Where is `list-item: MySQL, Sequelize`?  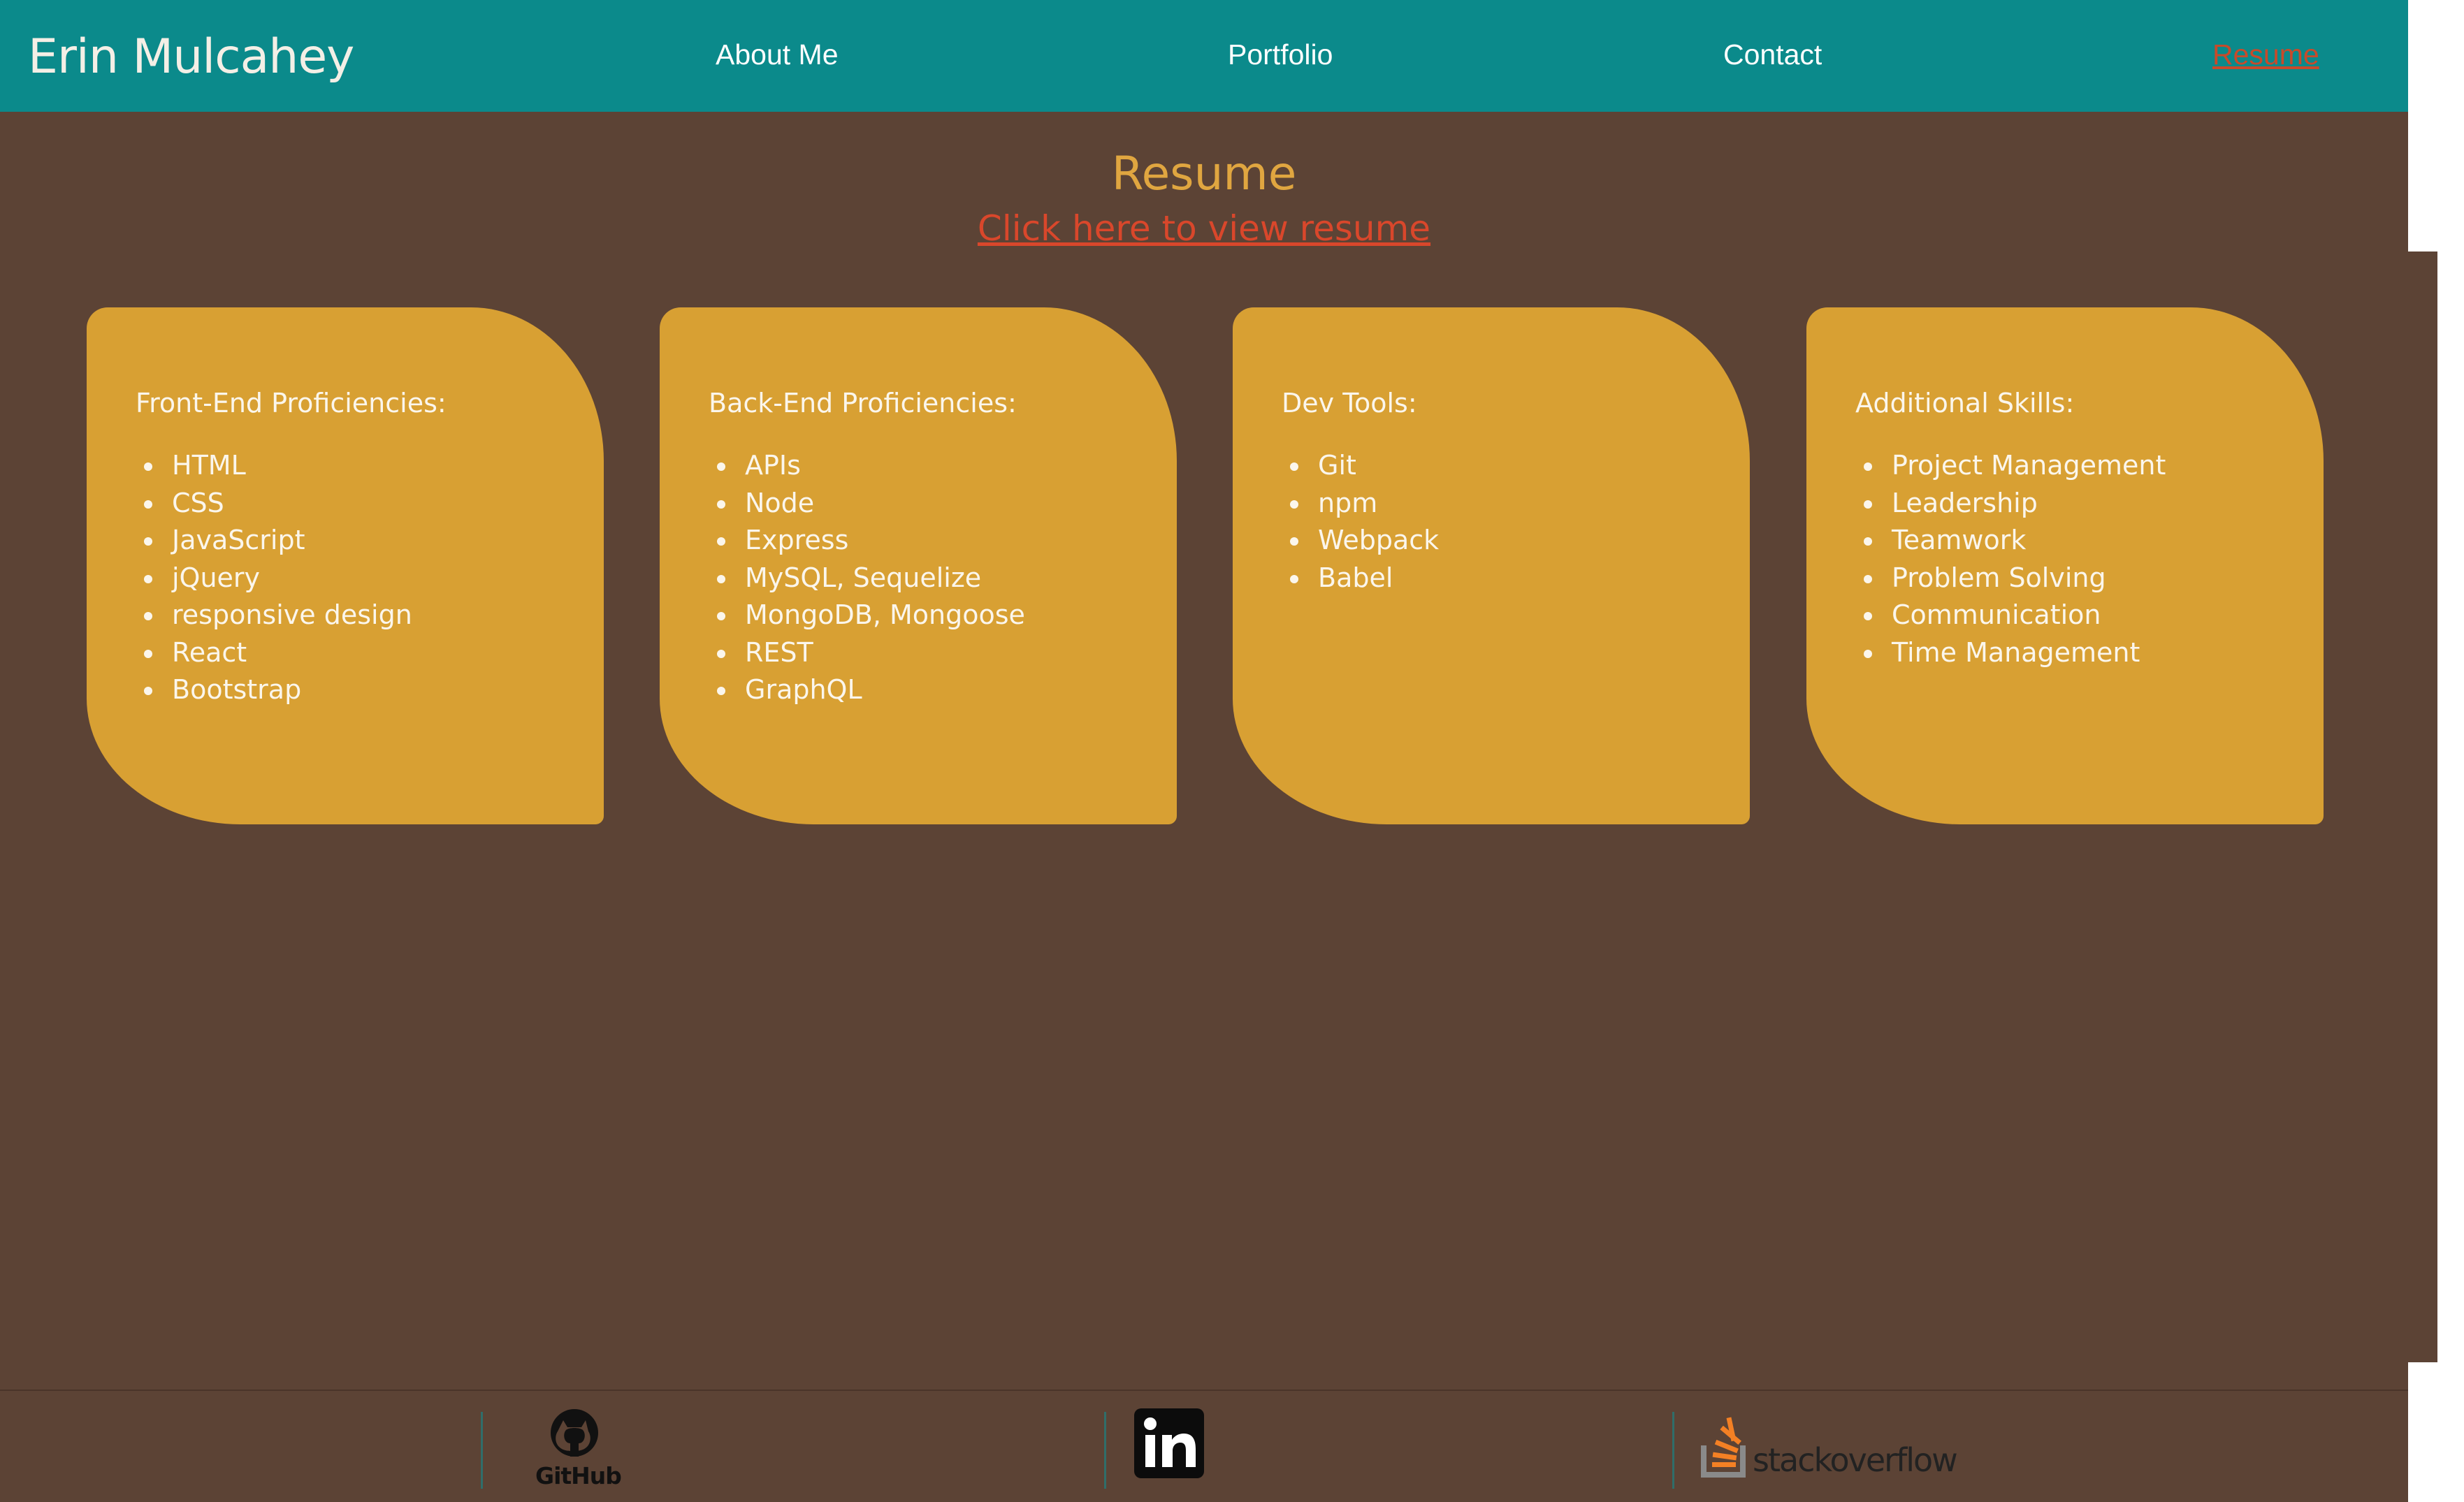 list-item: MySQL, Sequelize is located at coordinates (869, 578).